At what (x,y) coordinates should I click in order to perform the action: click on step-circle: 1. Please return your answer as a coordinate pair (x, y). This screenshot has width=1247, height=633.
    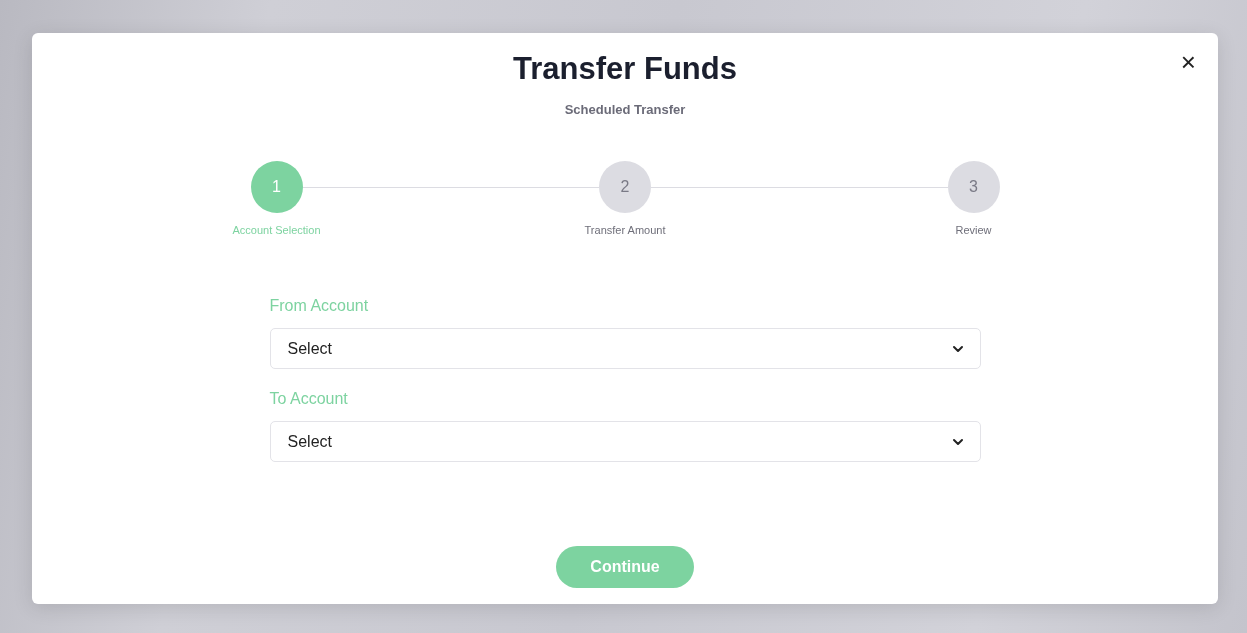
    Looking at the image, I should click on (276, 187).